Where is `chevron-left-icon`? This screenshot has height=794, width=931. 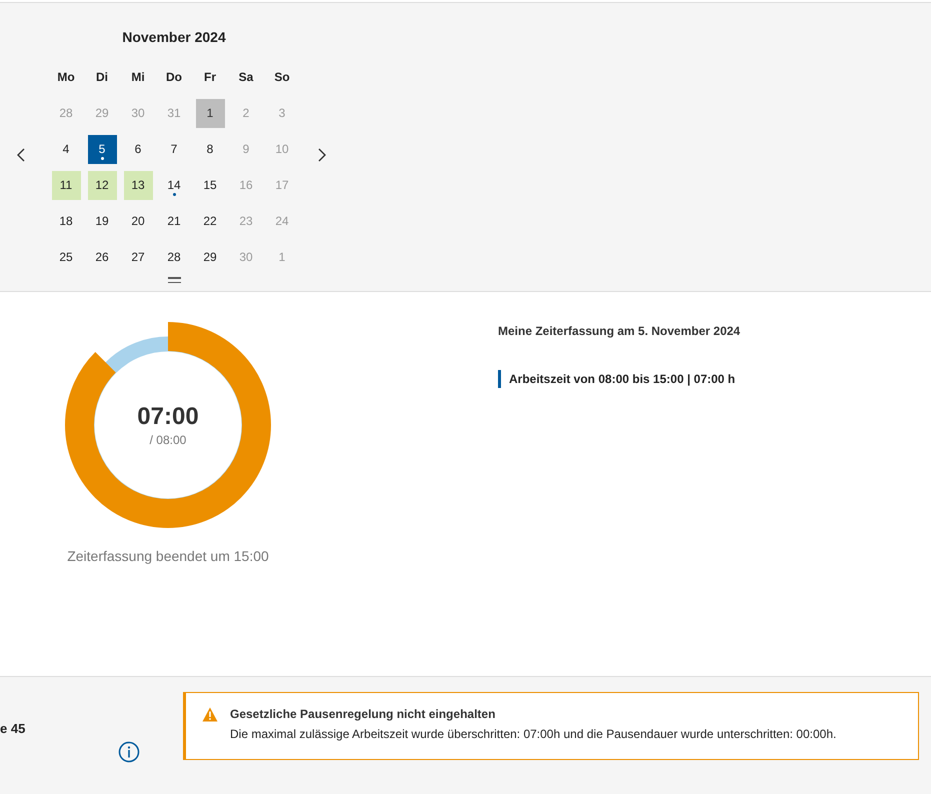
chevron-left-icon is located at coordinates (21, 155).